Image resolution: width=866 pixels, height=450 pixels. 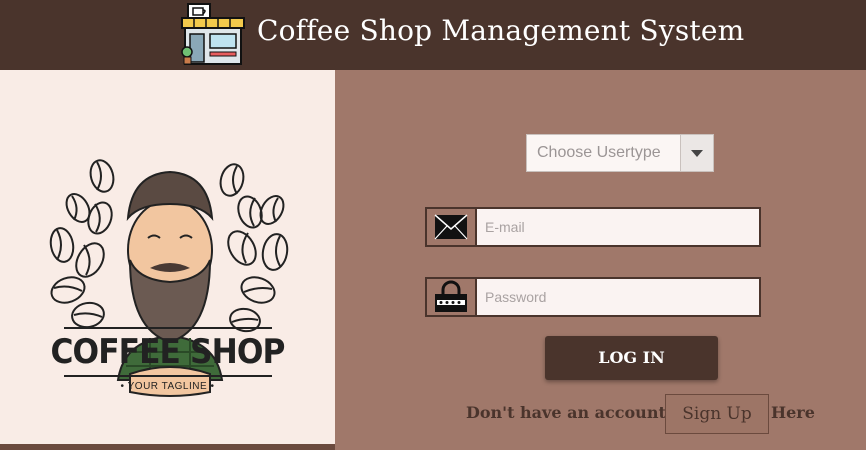 What do you see at coordinates (452, 227) in the screenshot?
I see `envelope-icon` at bounding box center [452, 227].